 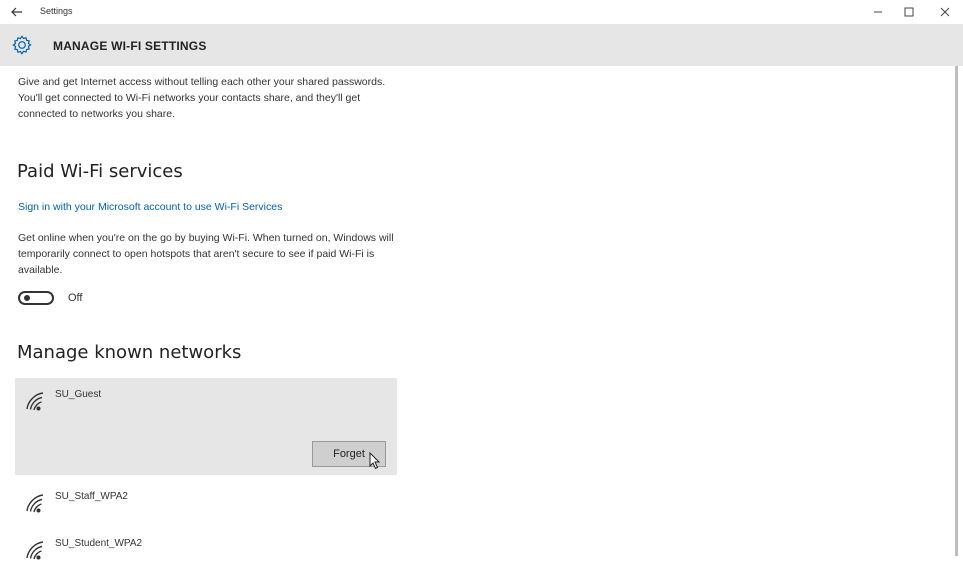 What do you see at coordinates (78, 394) in the screenshot?
I see `network-name: SU_Guest` at bounding box center [78, 394].